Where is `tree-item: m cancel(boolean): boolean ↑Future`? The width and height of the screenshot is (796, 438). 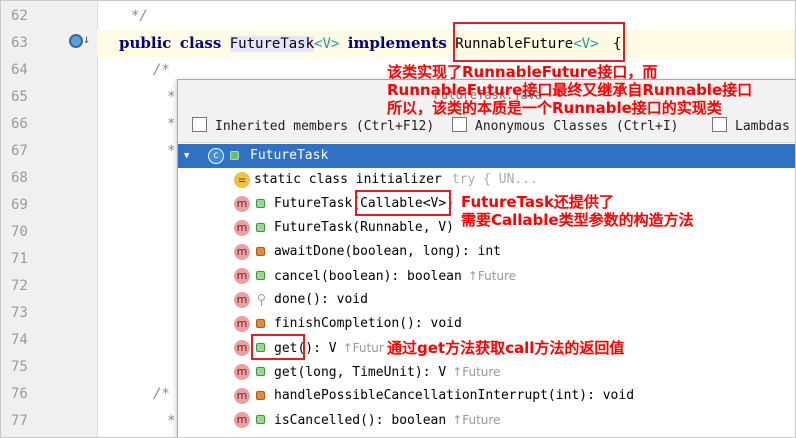
tree-item: m cancel(boolean): boolean ↑Future is located at coordinates (486, 276).